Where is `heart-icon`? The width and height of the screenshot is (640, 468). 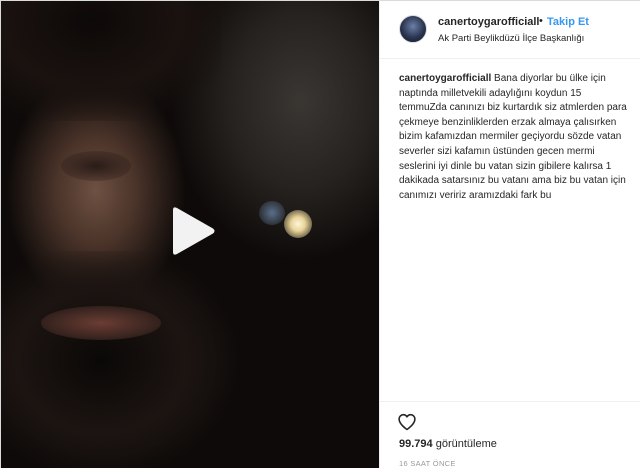
heart-icon is located at coordinates (407, 422).